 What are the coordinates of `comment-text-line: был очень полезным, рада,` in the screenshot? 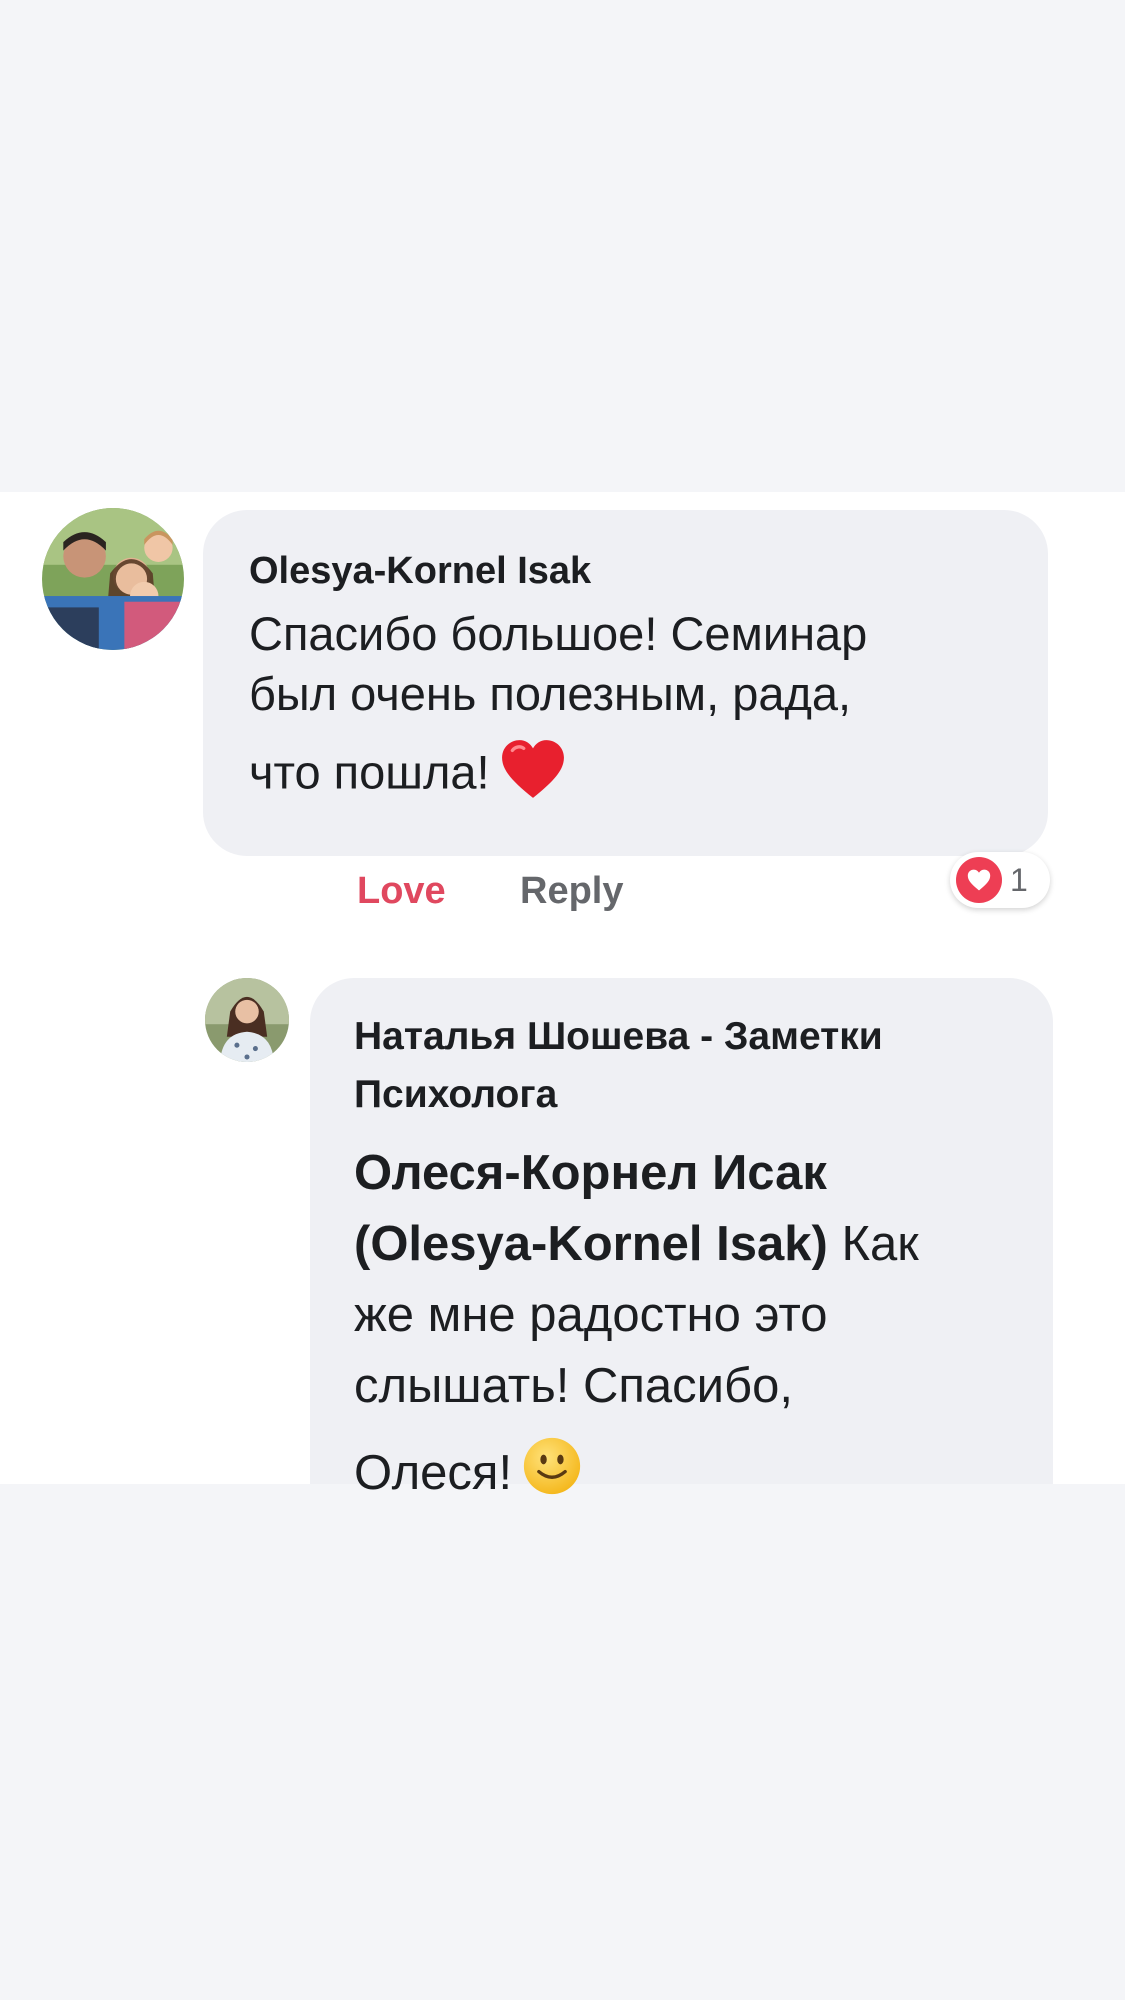 It's located at (550, 693).